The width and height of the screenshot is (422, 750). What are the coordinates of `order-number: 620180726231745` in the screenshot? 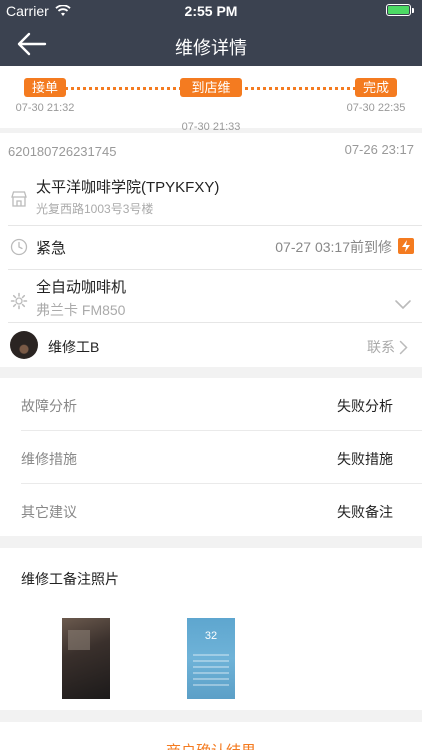 It's located at (62, 151).